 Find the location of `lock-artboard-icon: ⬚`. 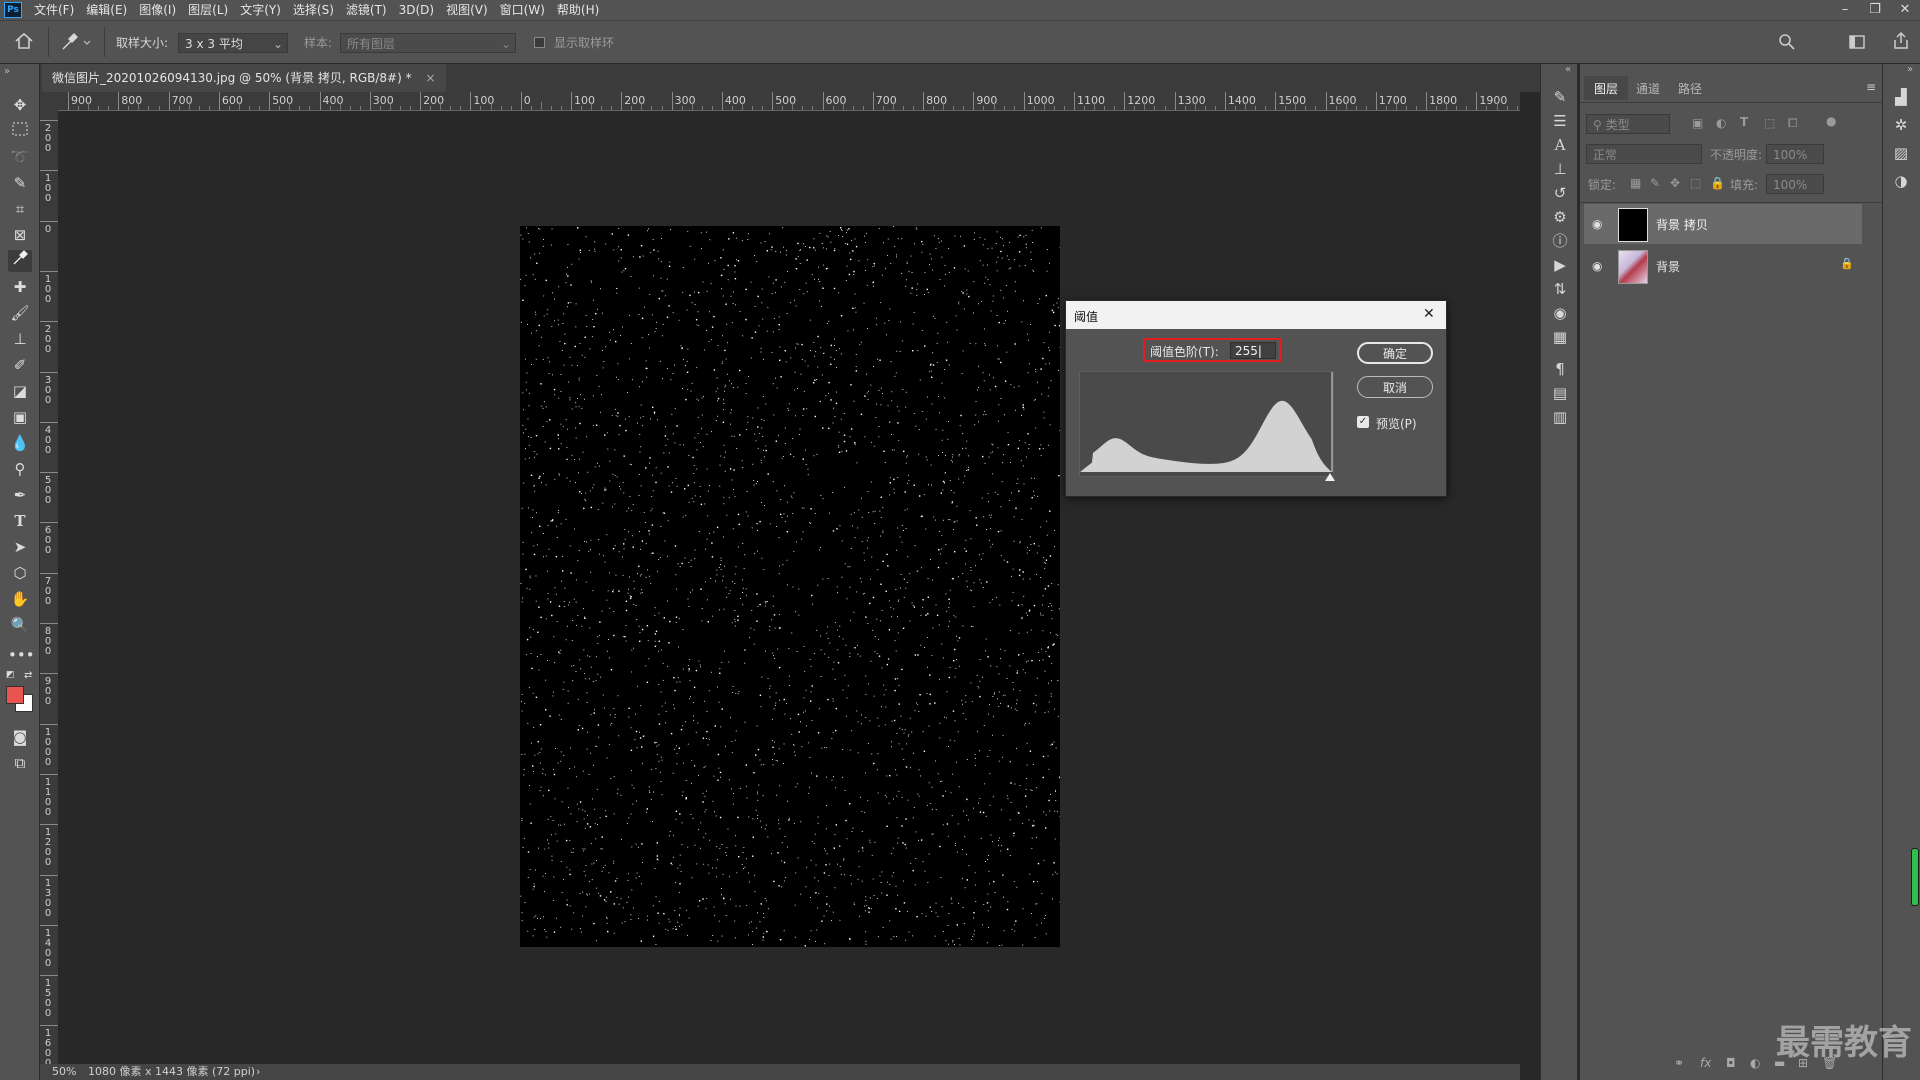

lock-artboard-icon: ⬚ is located at coordinates (1695, 183).